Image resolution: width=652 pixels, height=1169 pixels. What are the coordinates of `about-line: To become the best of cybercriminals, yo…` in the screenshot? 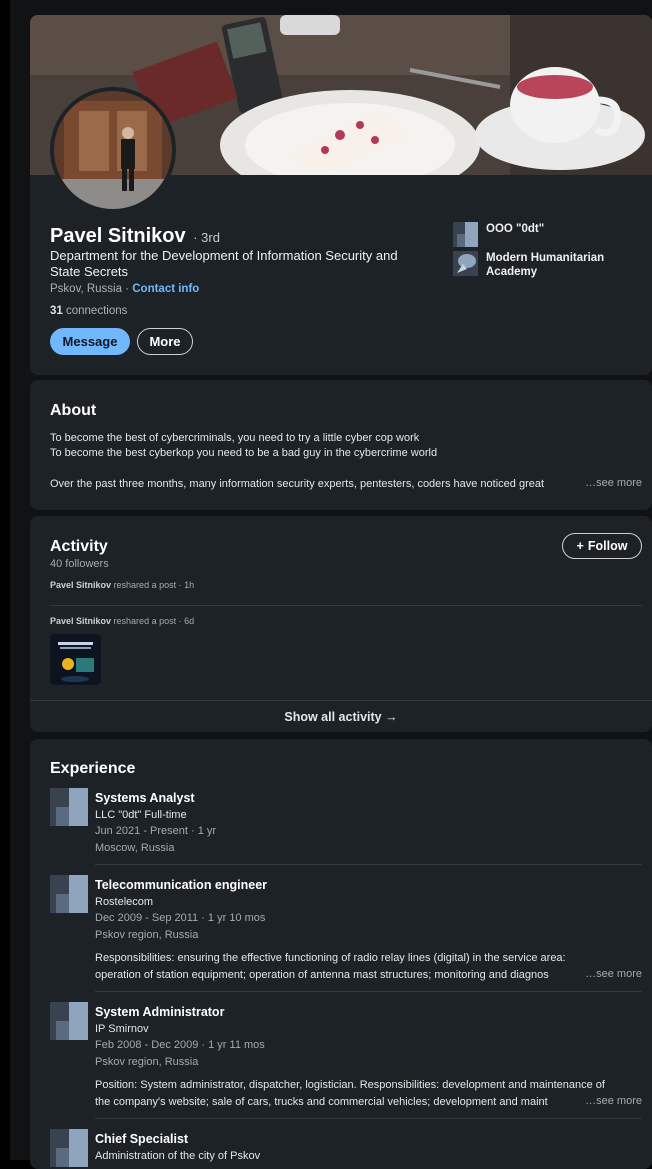 It's located at (235, 438).